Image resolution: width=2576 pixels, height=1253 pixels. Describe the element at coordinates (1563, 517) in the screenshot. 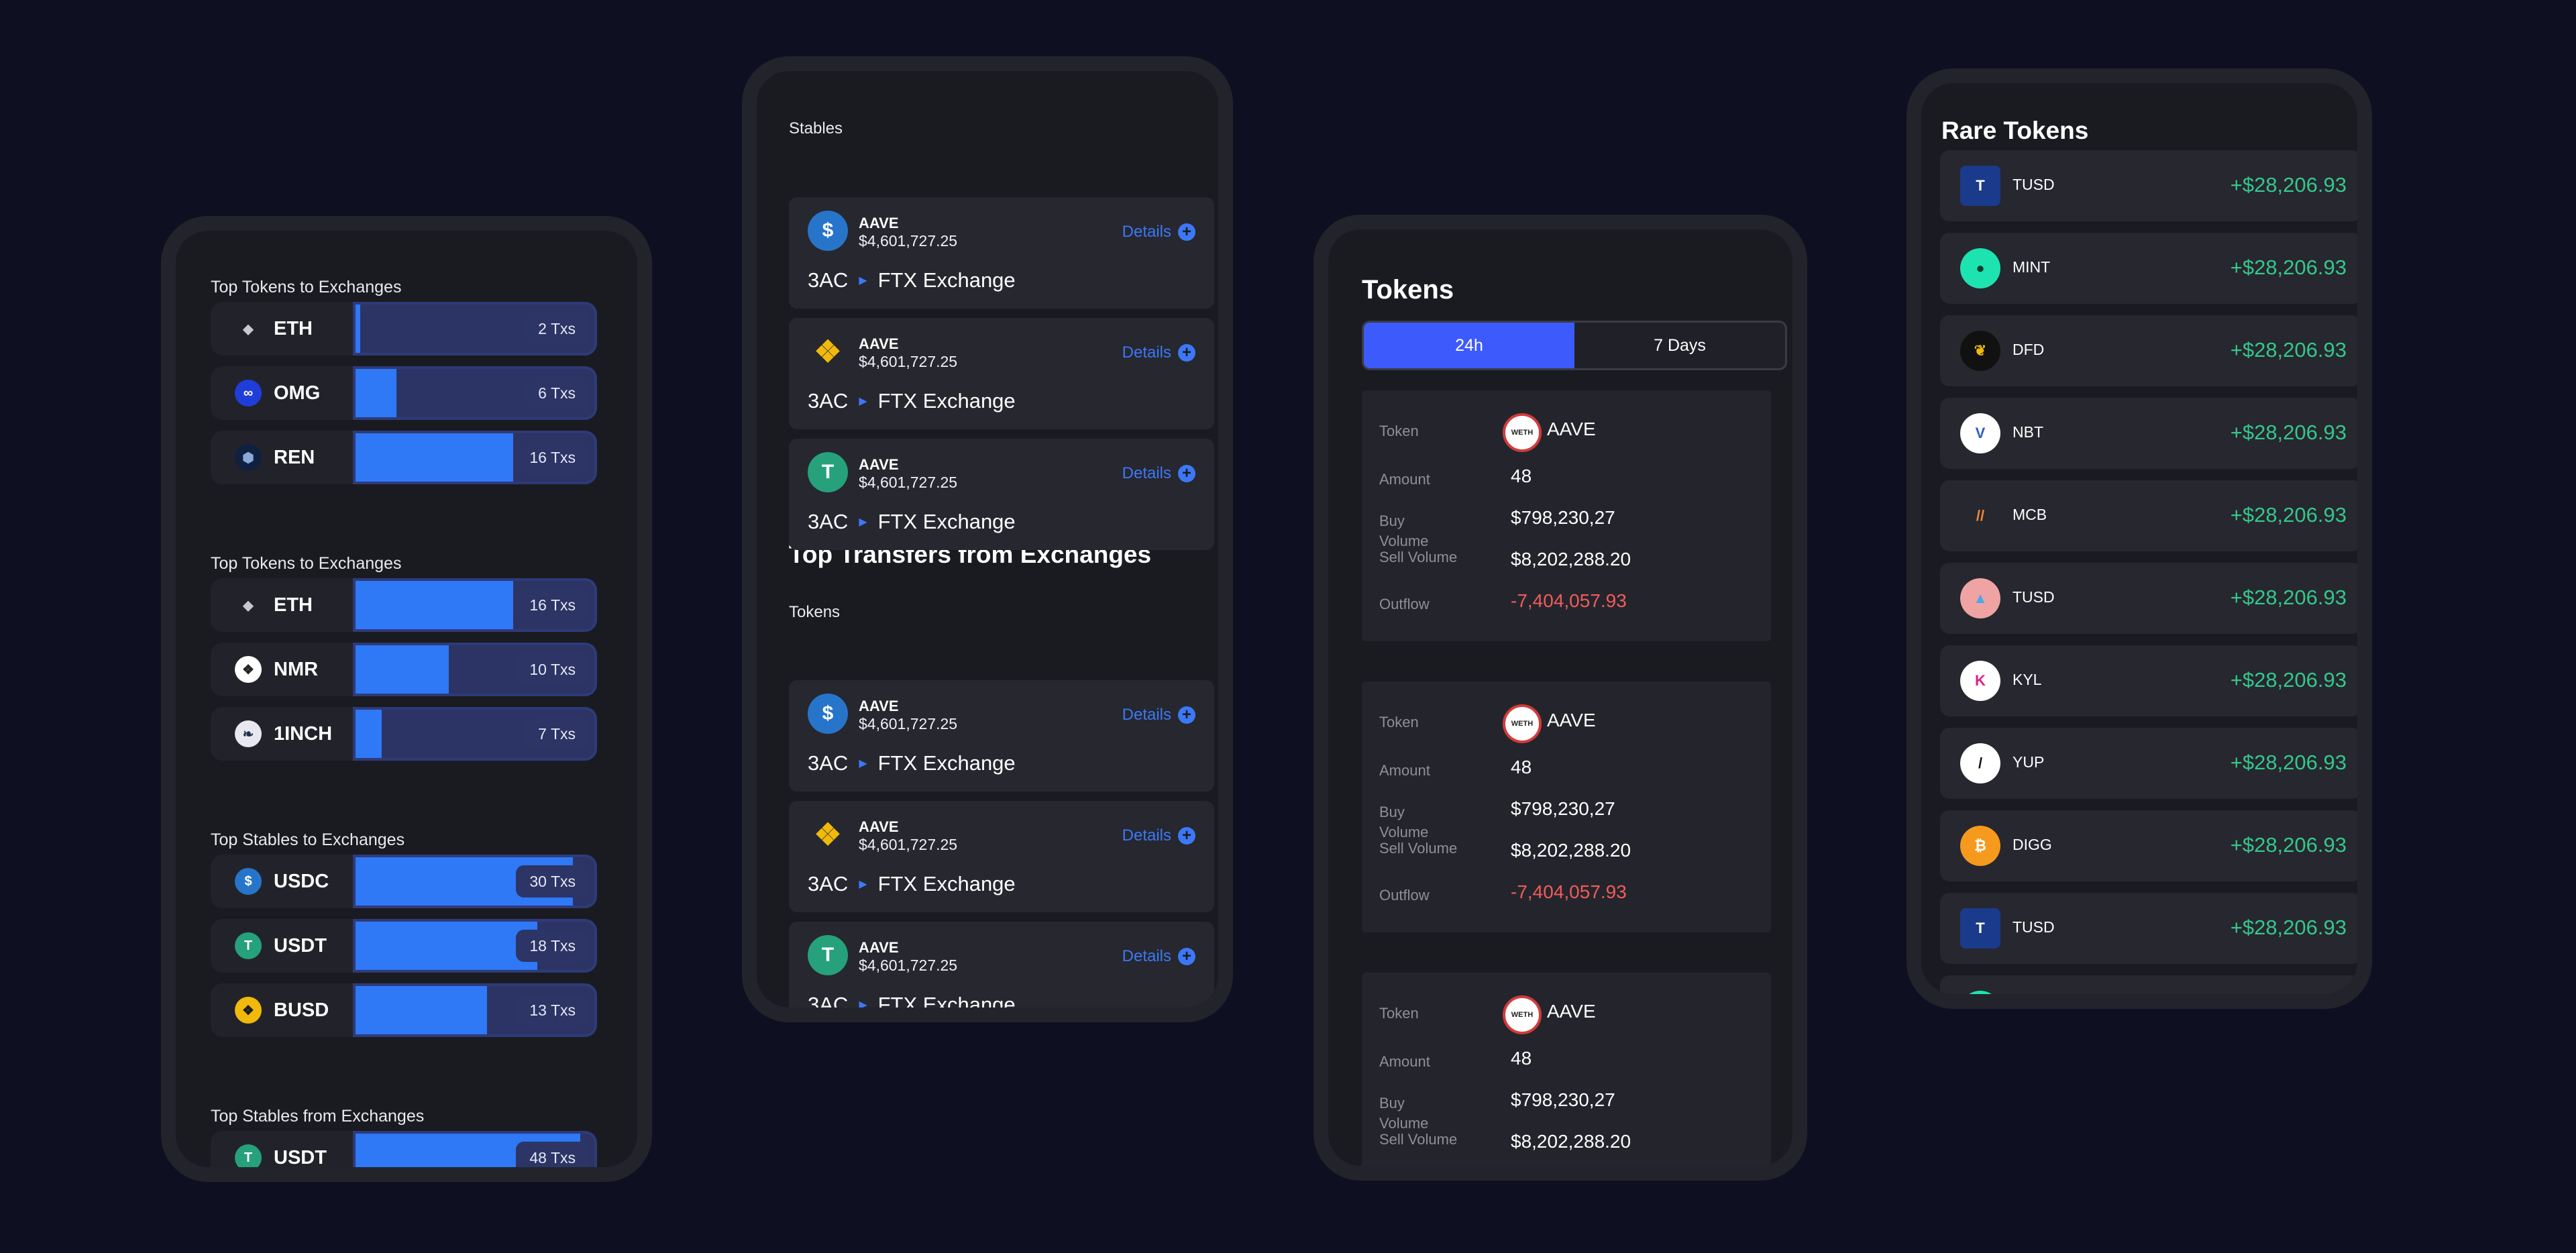

I see `buy-volume-value: $798,230,27` at that location.